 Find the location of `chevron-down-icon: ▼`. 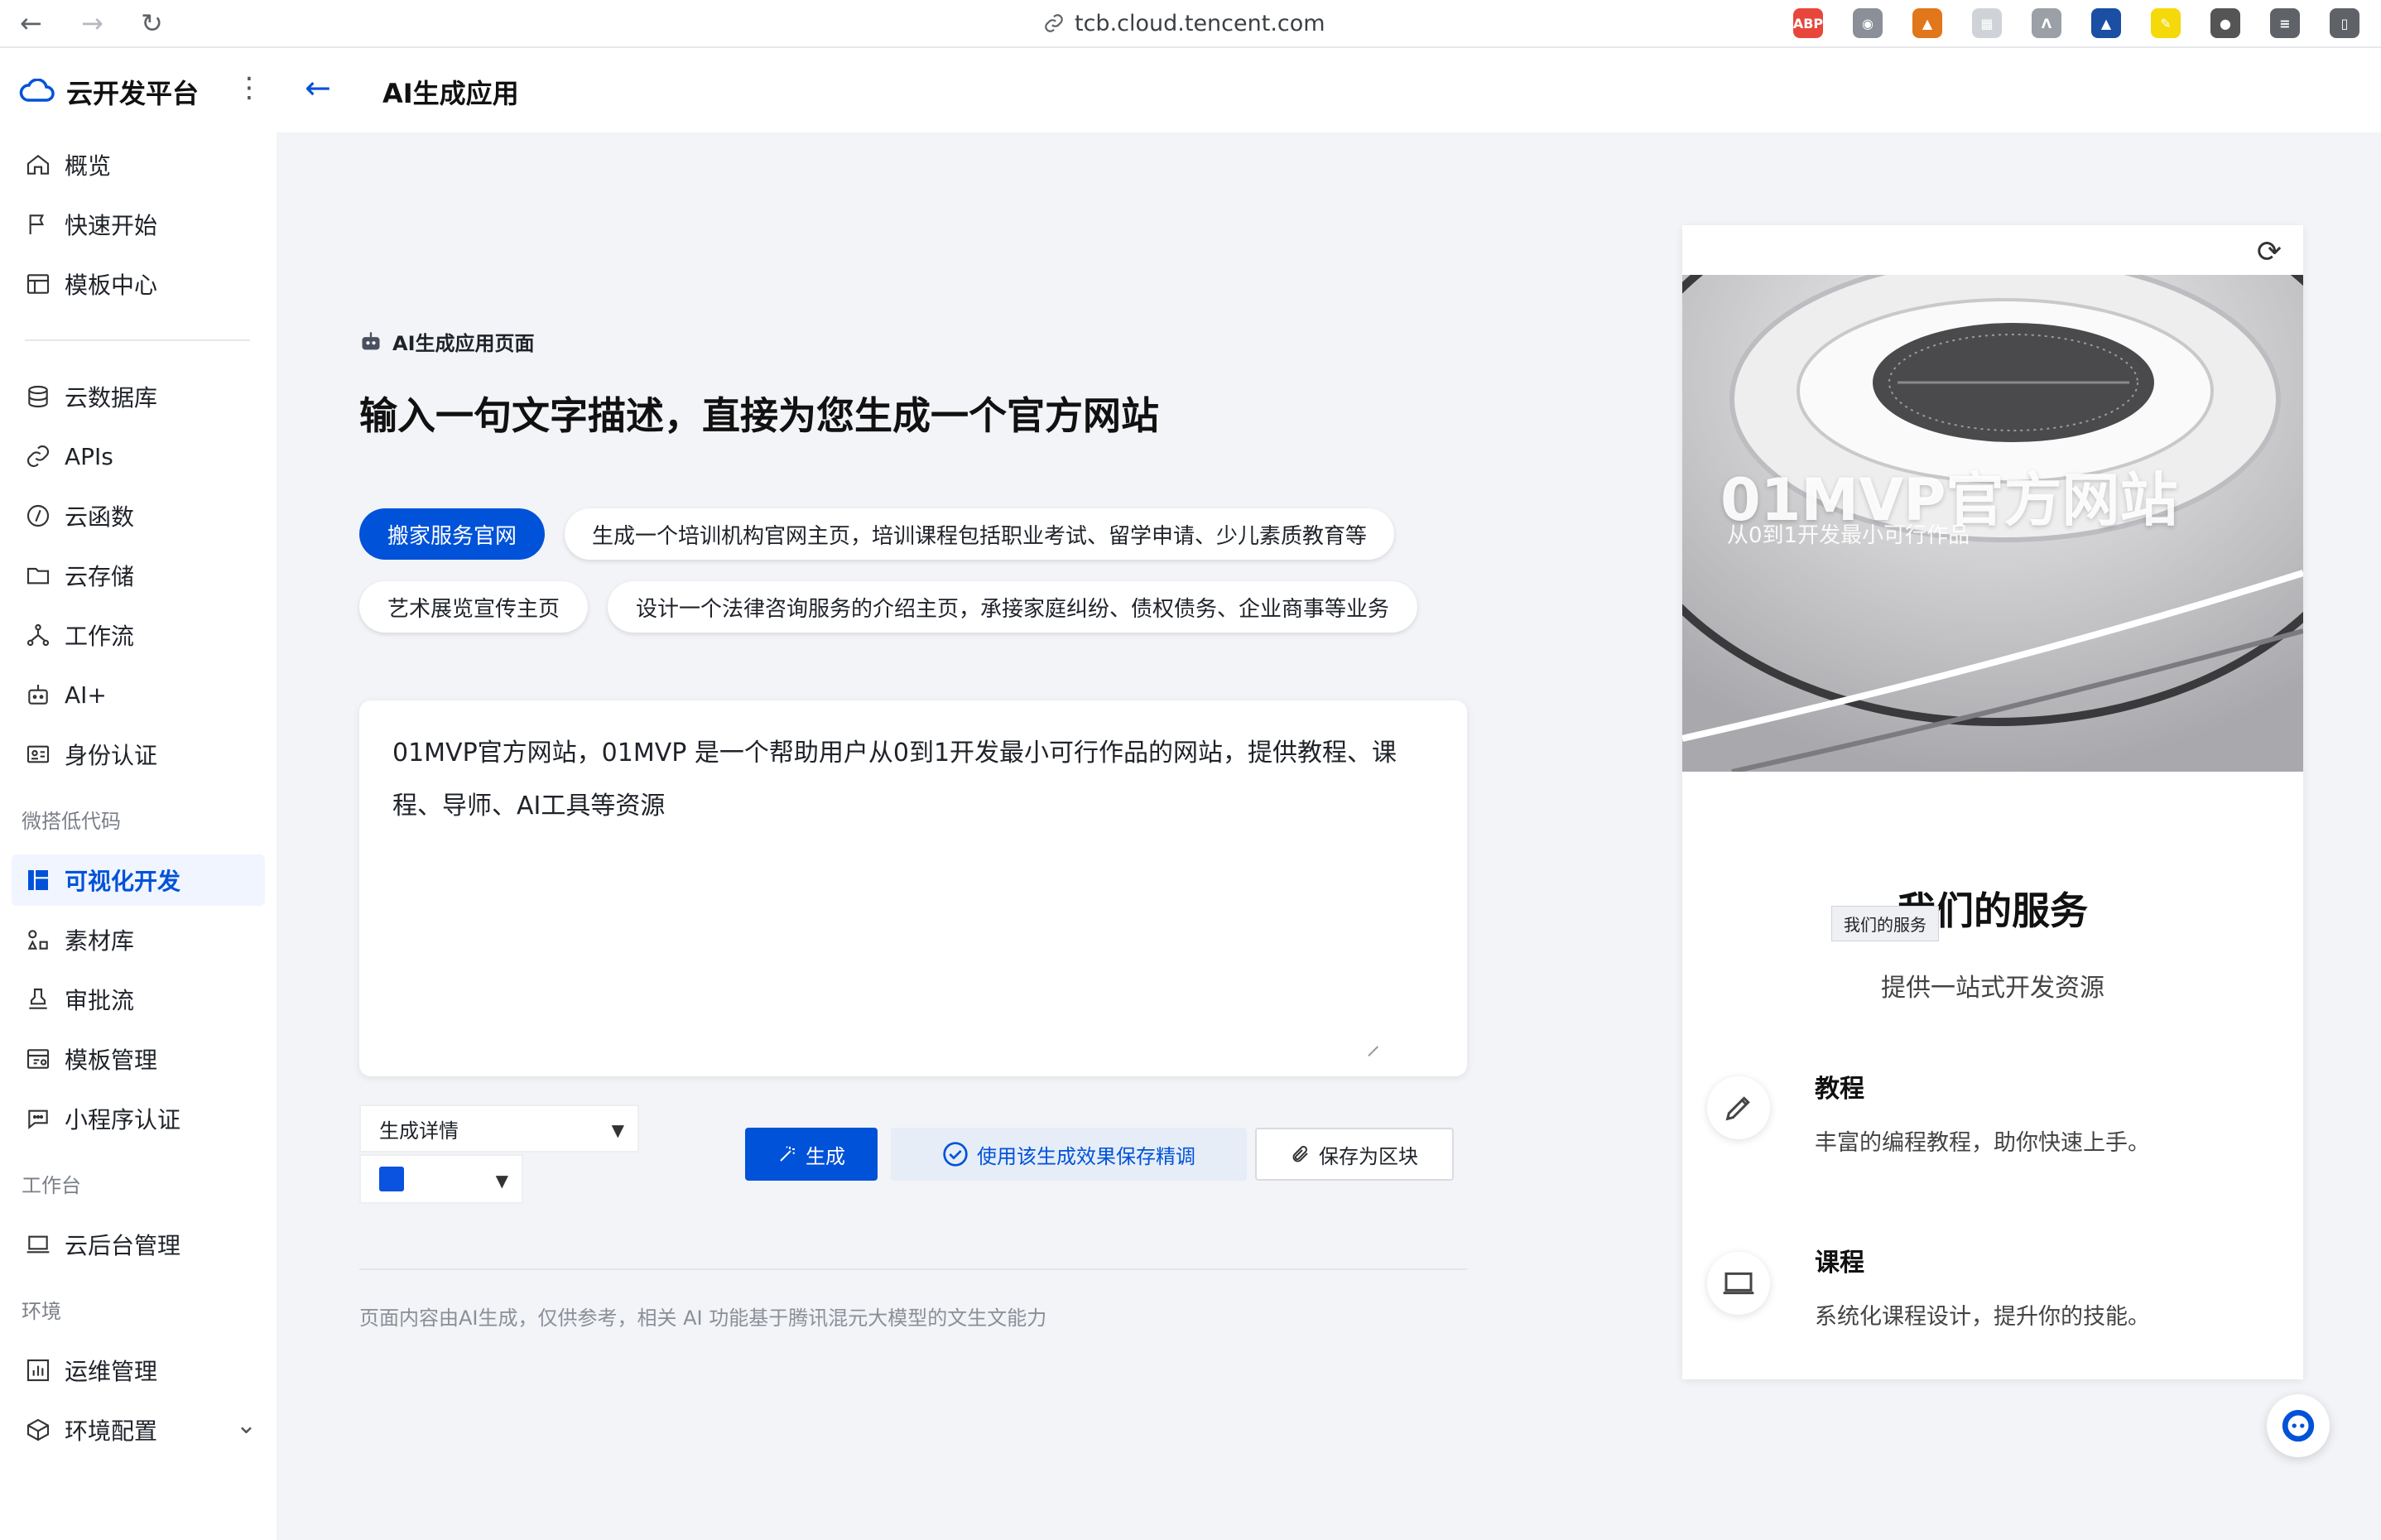

chevron-down-icon: ▼ is located at coordinates (501, 1181).